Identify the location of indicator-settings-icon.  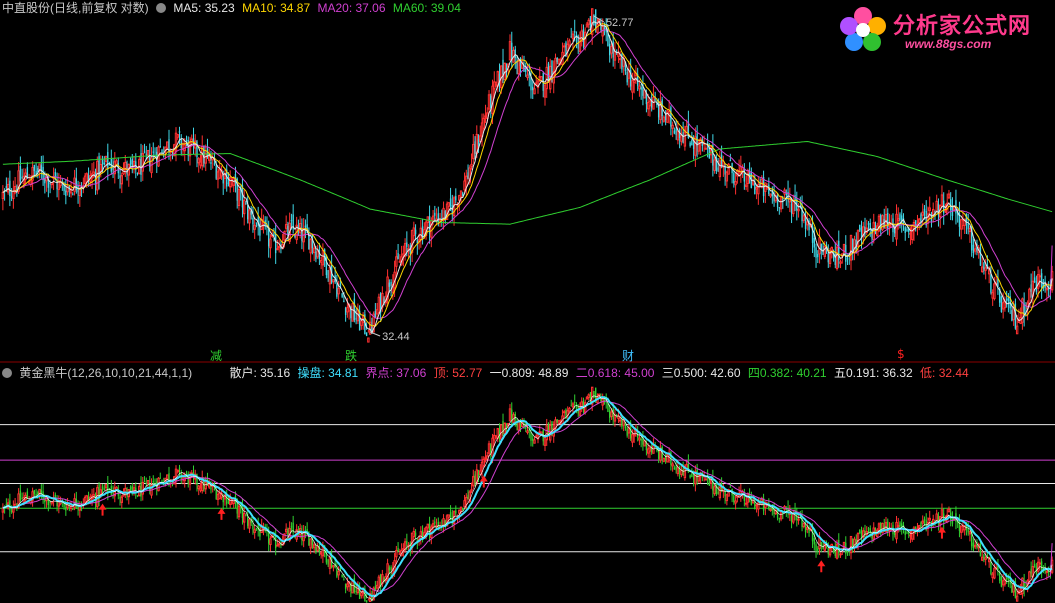
(7, 373).